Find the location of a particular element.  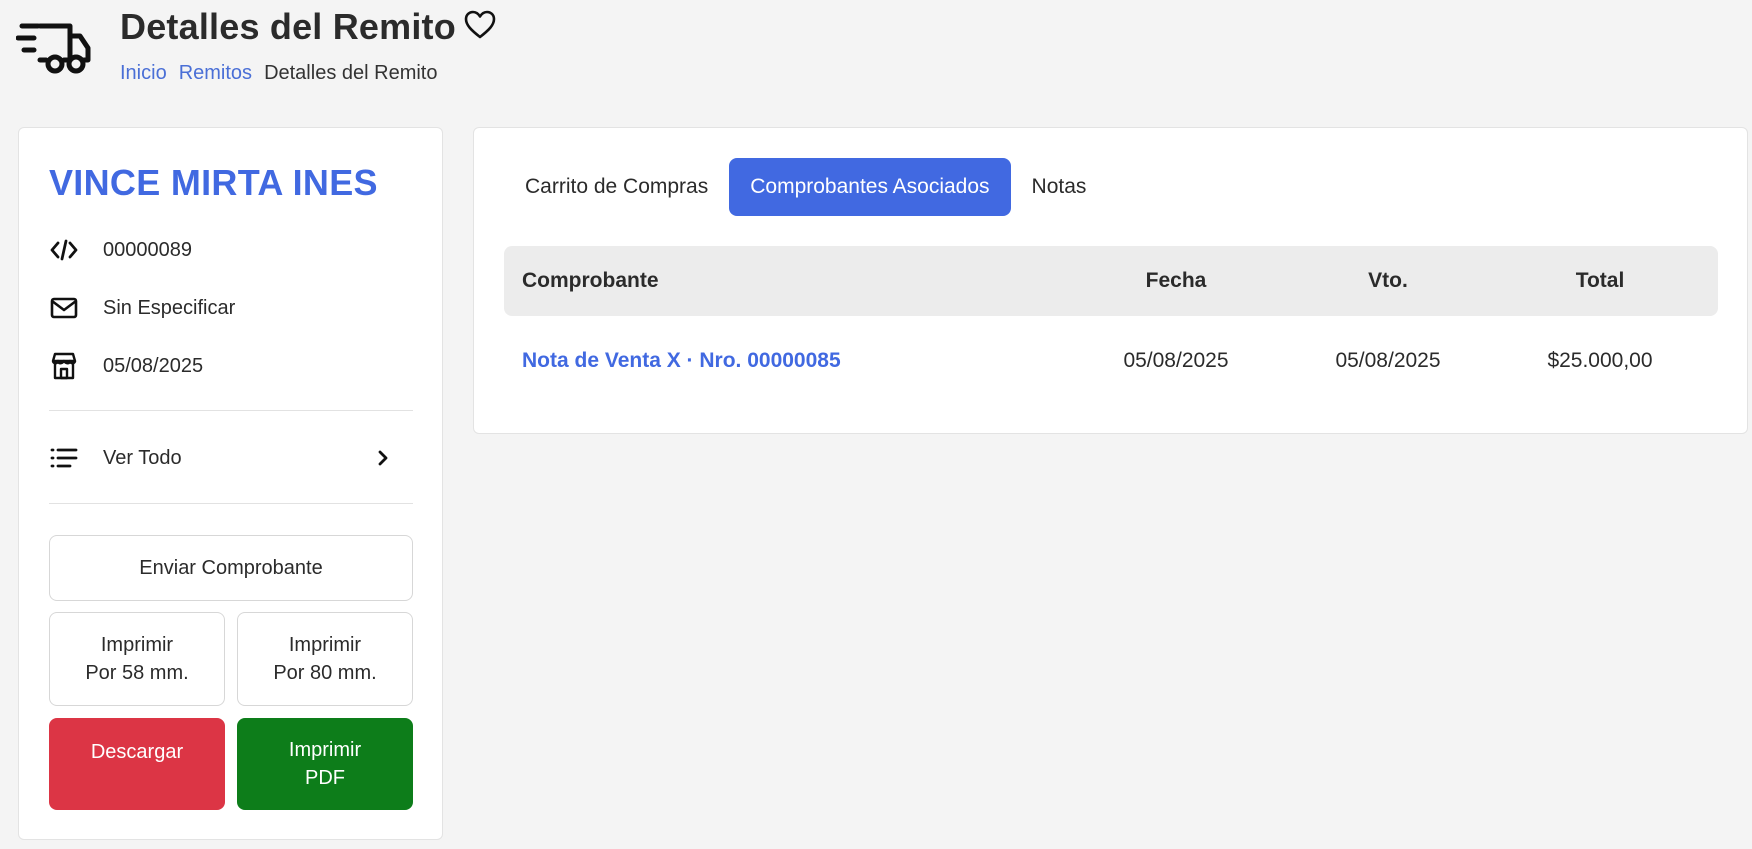

row-due-date: 05/08/2025 is located at coordinates (1388, 360).